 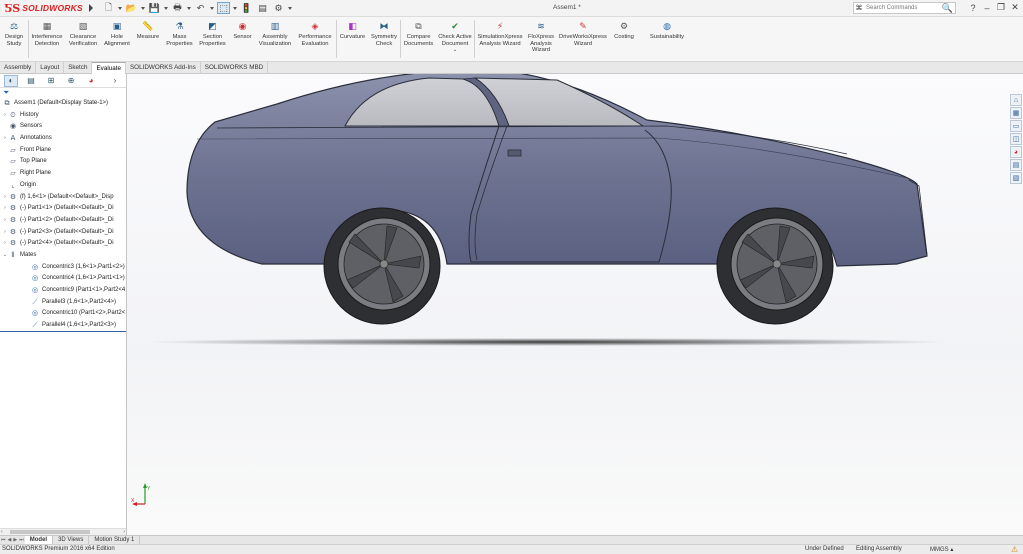 What do you see at coordinates (541, 35) in the screenshot?
I see `floxpress-button: ≋ FloXpress Analysis Wizard` at bounding box center [541, 35].